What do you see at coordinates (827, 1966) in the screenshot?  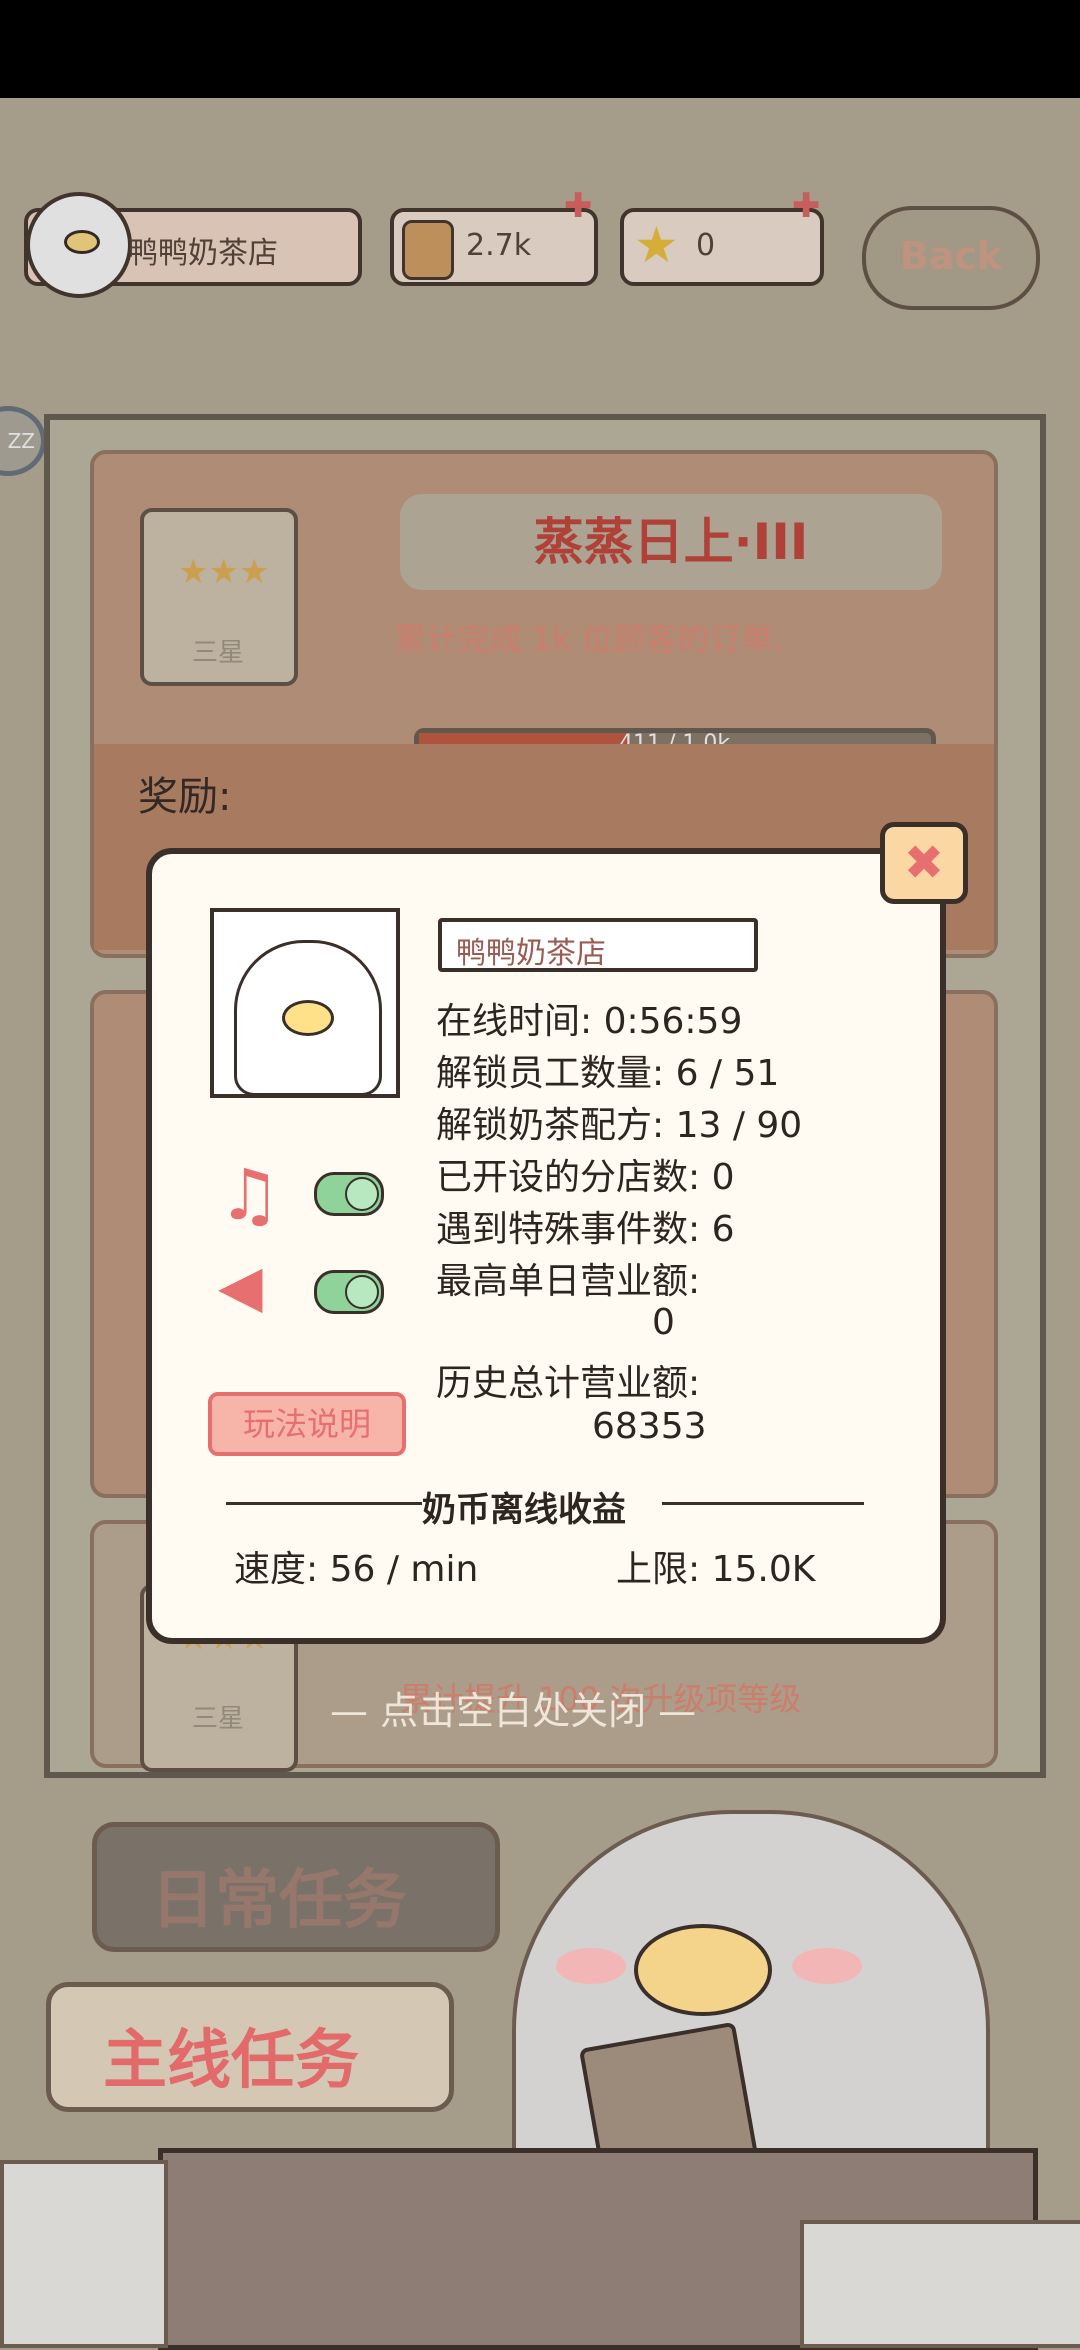 I see `duck-blush-right` at bounding box center [827, 1966].